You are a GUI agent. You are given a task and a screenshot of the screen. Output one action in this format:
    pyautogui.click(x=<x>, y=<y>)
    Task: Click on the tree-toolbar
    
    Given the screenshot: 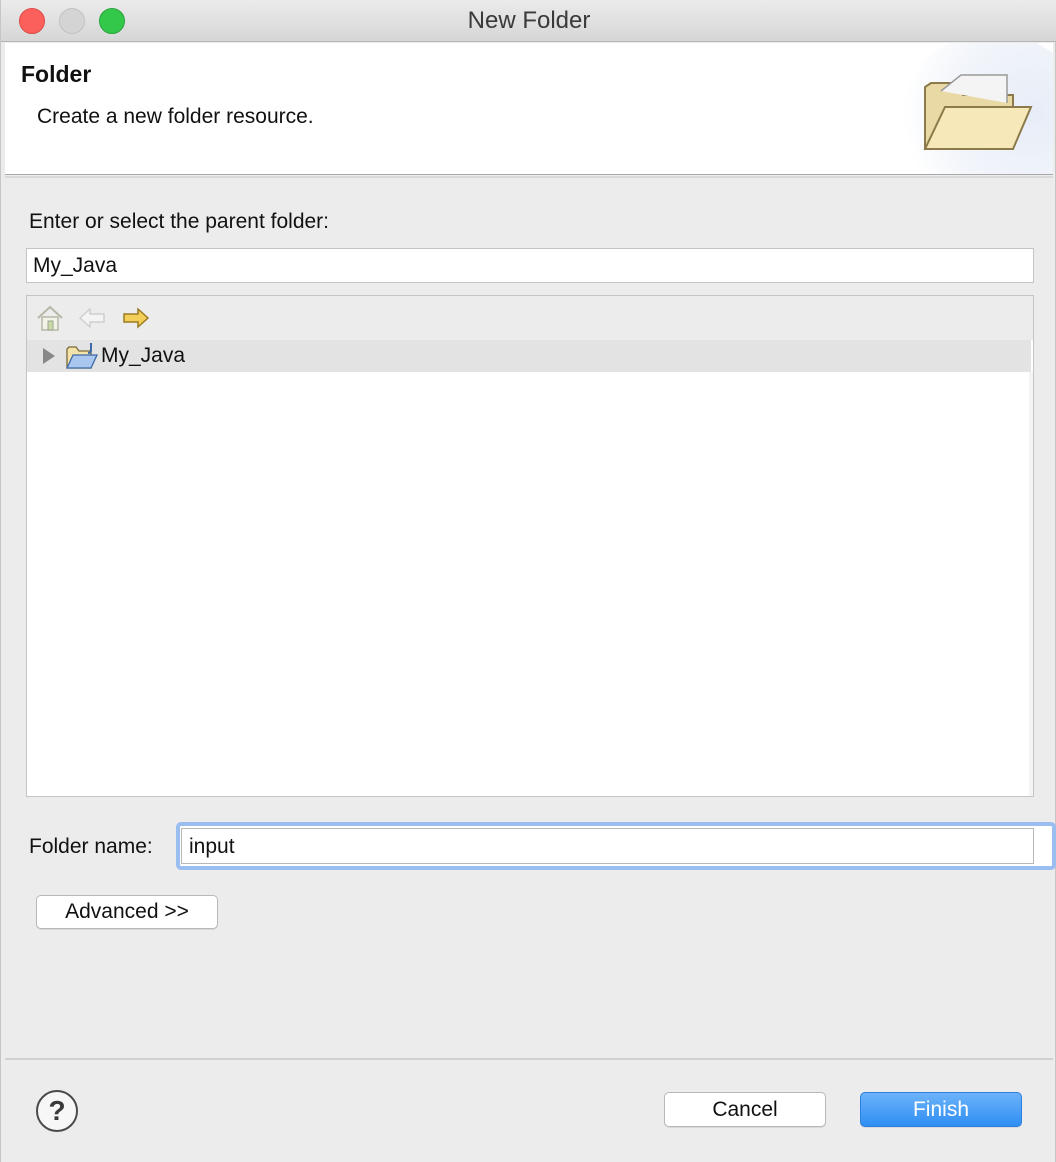 What is the action you would take?
    pyautogui.click(x=530, y=318)
    